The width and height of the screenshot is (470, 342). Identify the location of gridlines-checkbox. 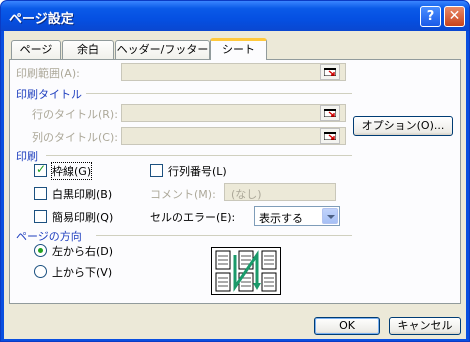
(40, 169).